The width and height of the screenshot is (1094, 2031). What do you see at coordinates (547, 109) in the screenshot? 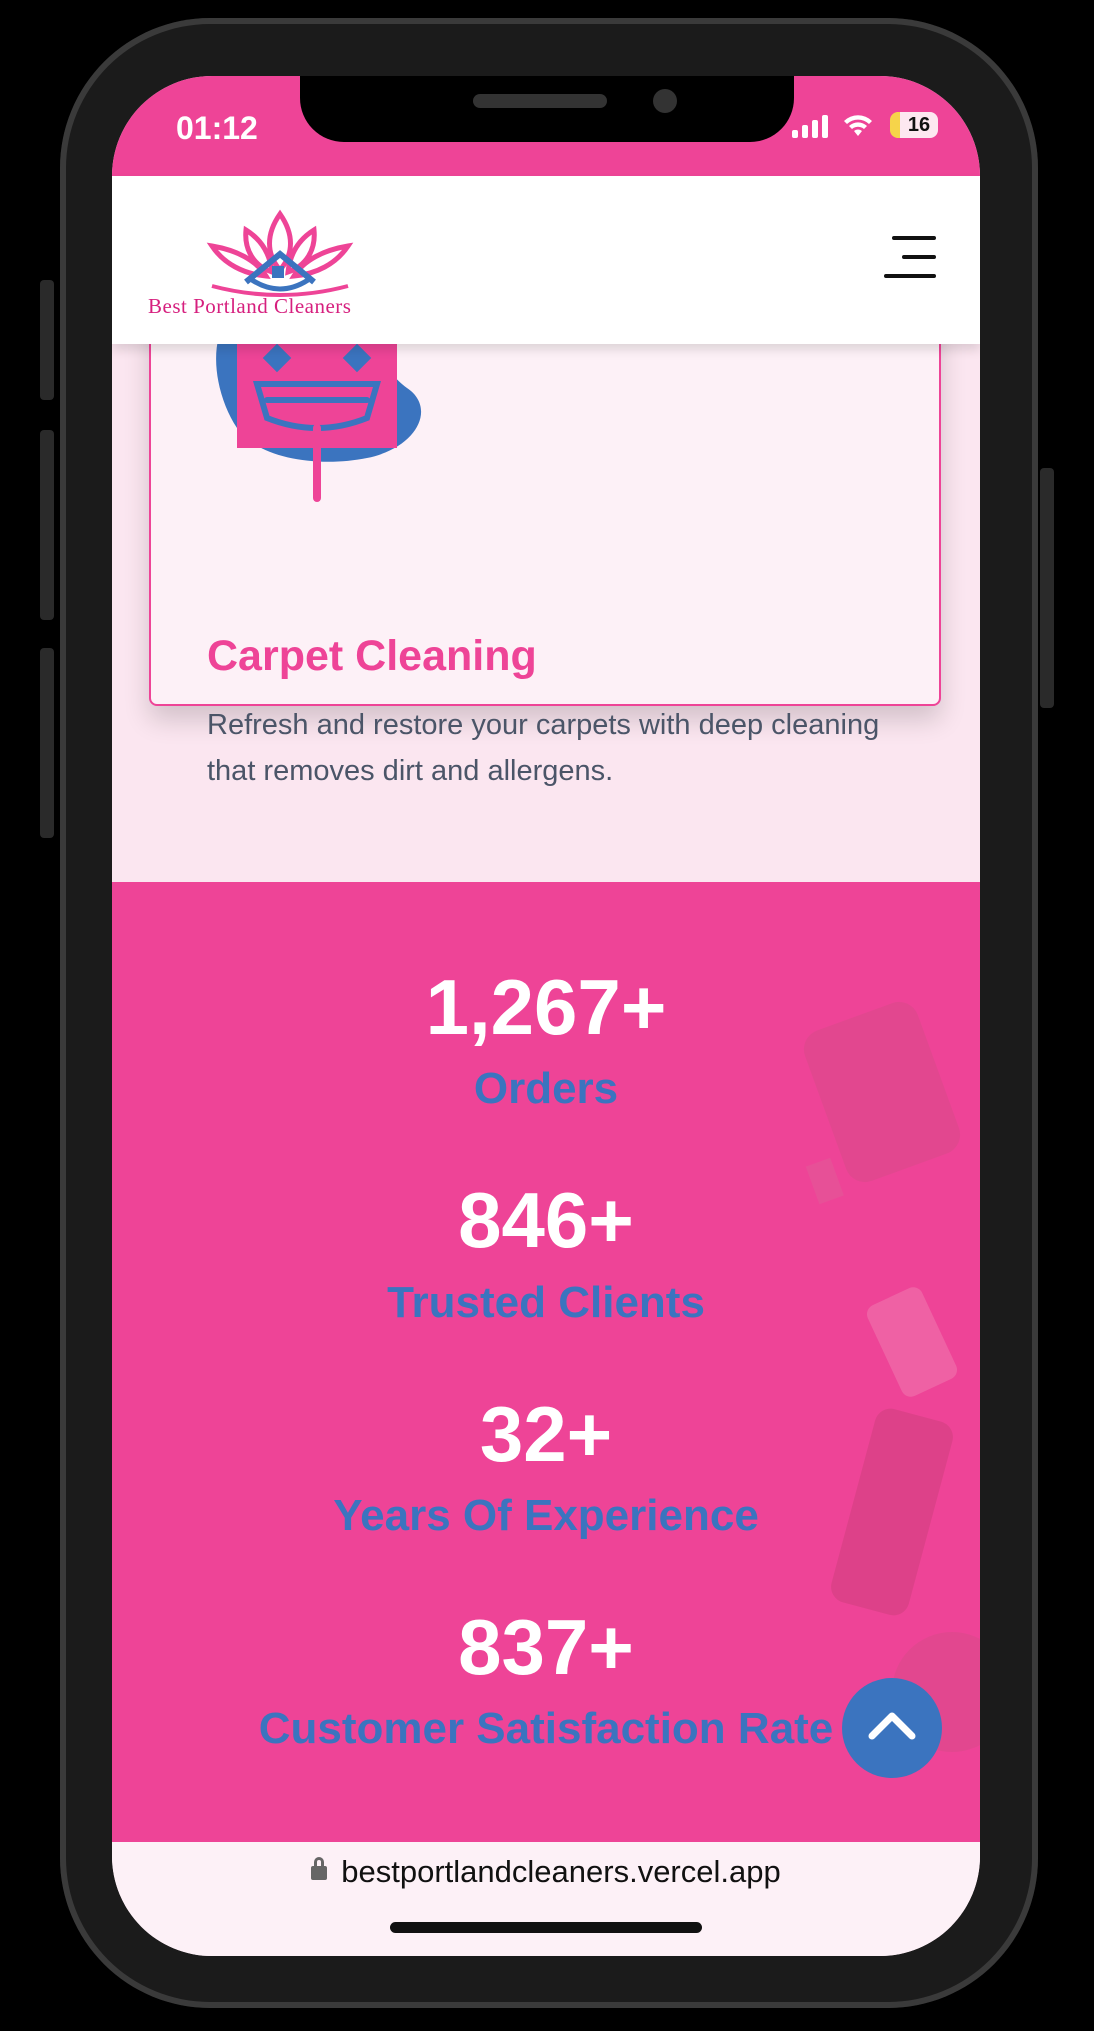
I see `notch` at bounding box center [547, 109].